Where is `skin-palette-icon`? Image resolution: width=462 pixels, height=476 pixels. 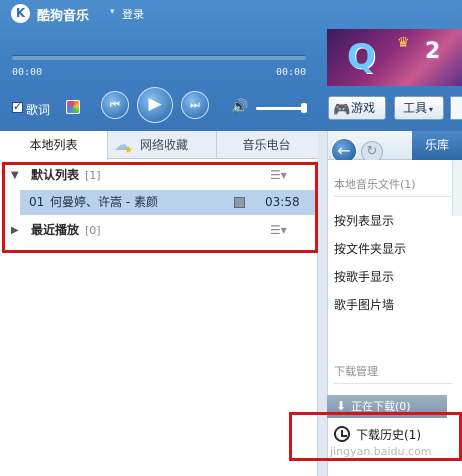 skin-palette-icon is located at coordinates (73, 107).